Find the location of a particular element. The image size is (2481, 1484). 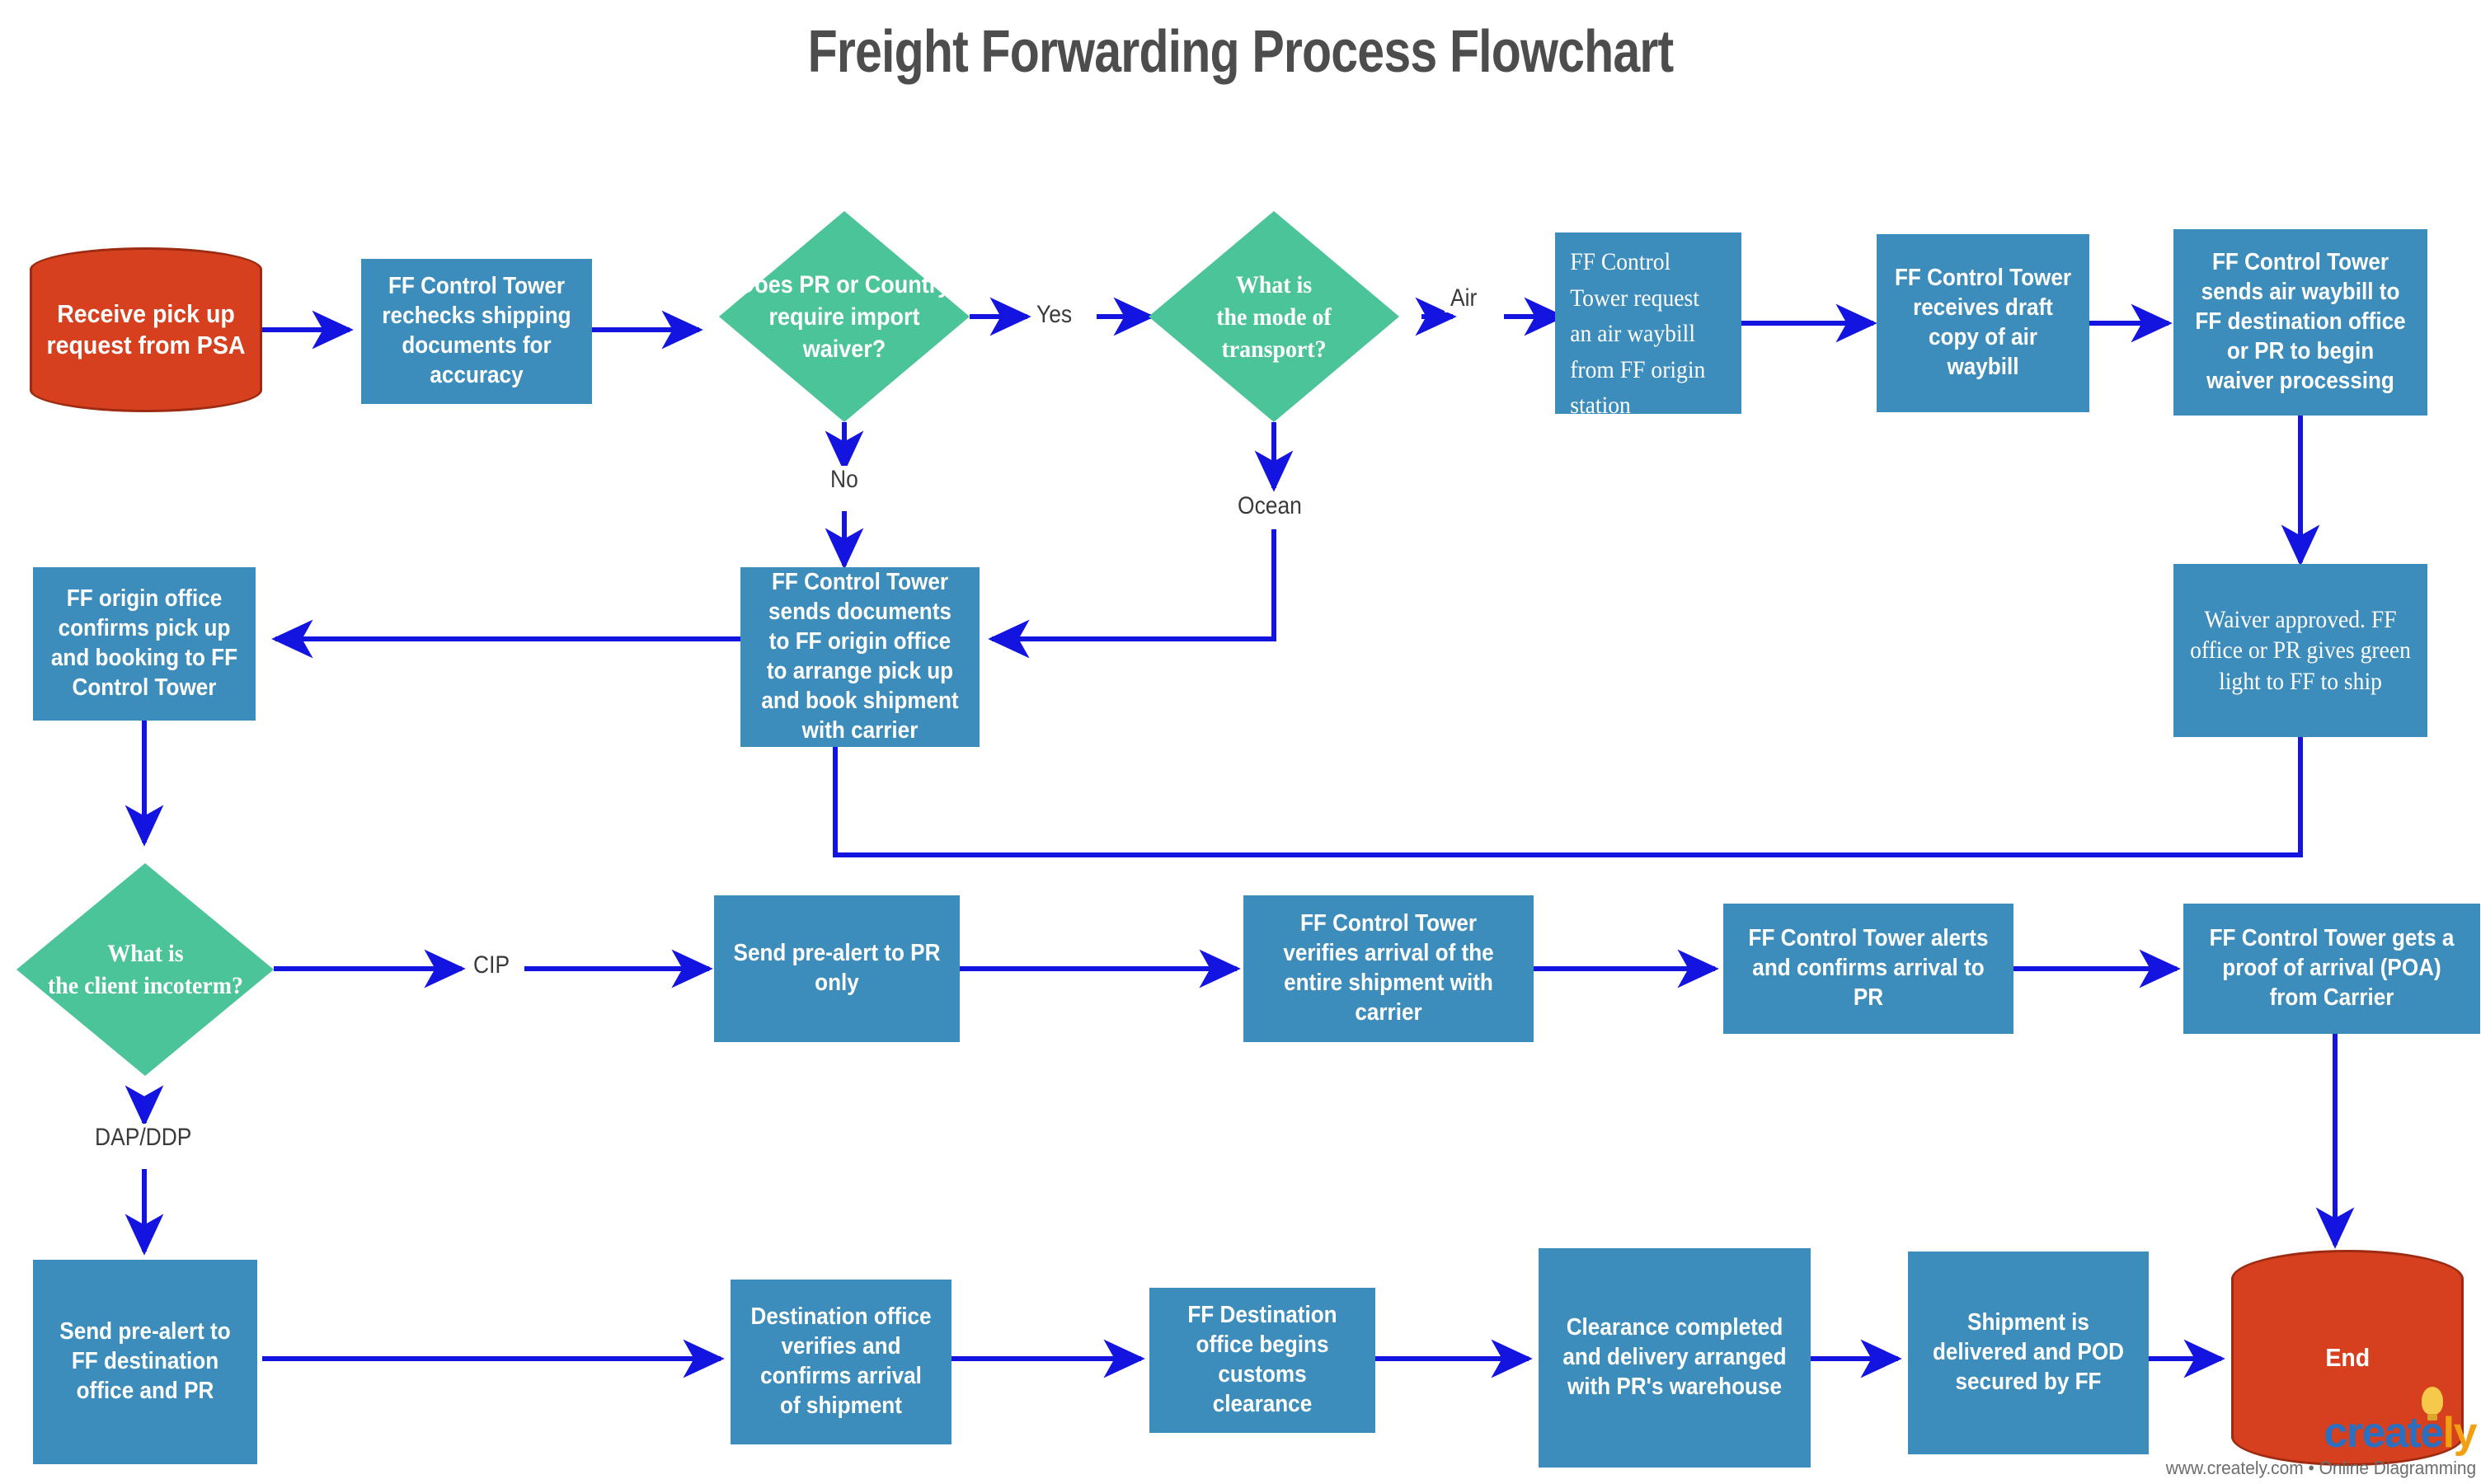

node-start: Receive pick up request from PSA is located at coordinates (146, 329).